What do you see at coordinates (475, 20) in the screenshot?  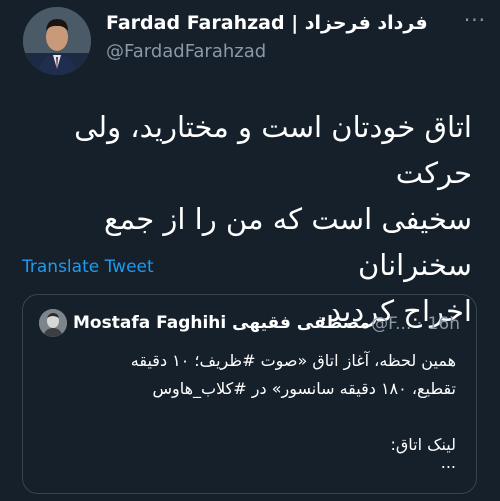 I see `more-options-button: ···` at bounding box center [475, 20].